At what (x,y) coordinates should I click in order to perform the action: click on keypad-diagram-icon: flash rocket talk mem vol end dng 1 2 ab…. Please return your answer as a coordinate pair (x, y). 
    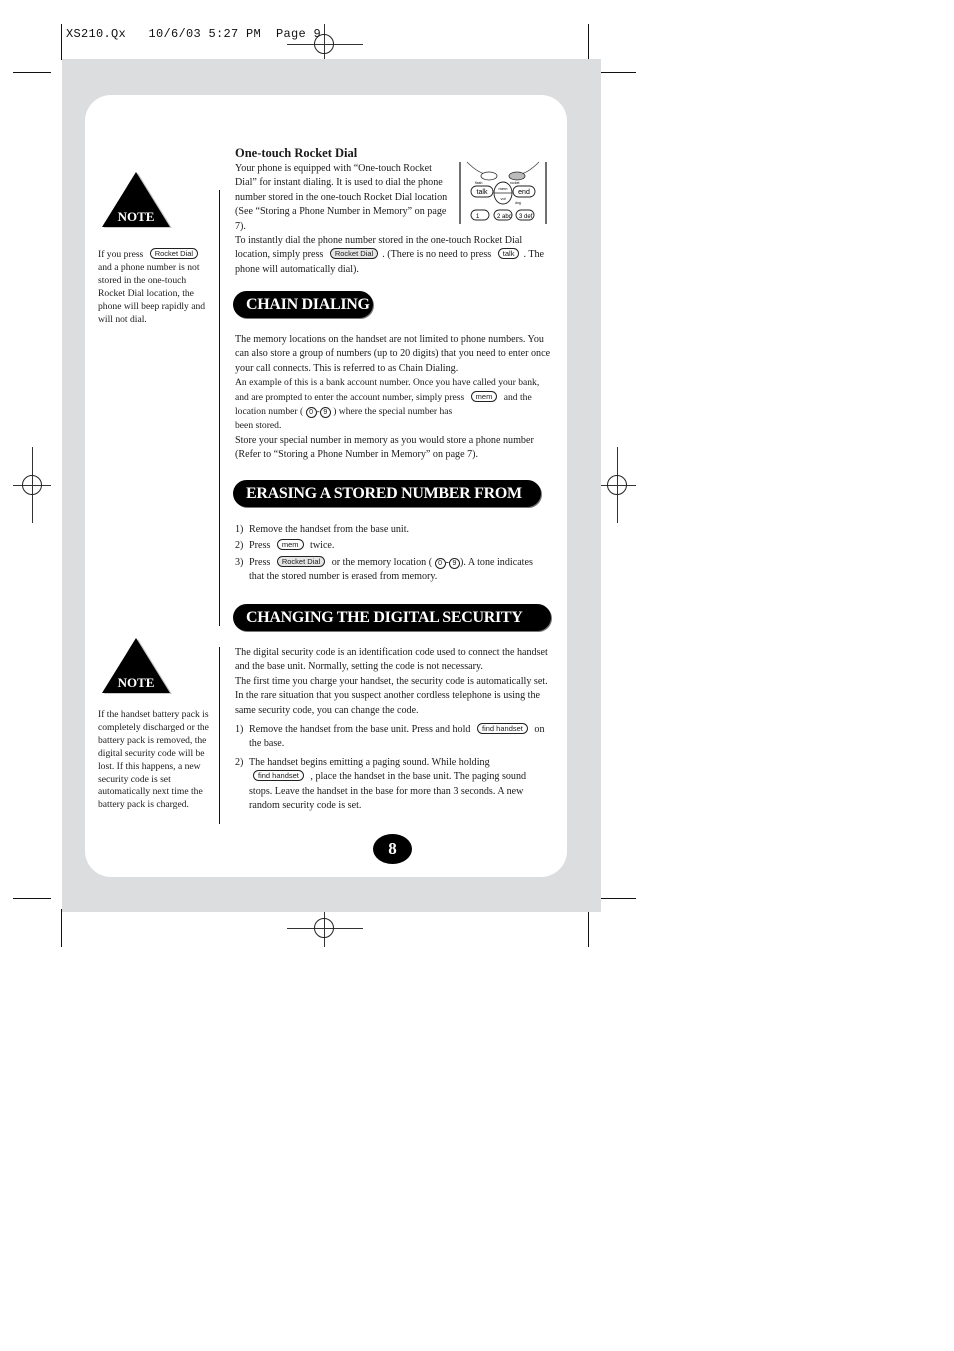
    Looking at the image, I should click on (503, 192).